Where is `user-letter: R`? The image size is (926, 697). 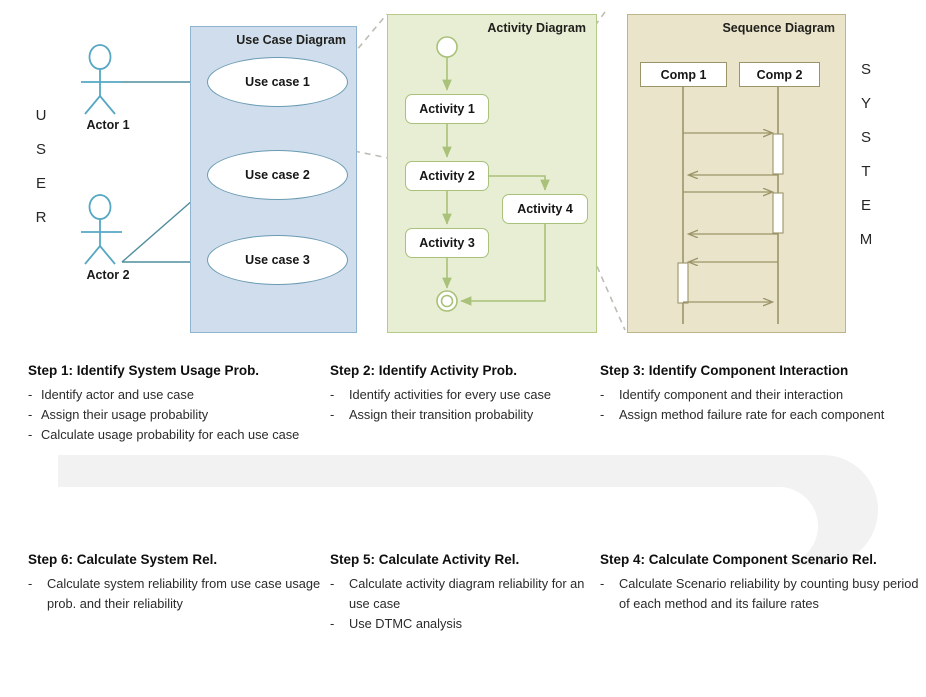 user-letter: R is located at coordinates (41, 217).